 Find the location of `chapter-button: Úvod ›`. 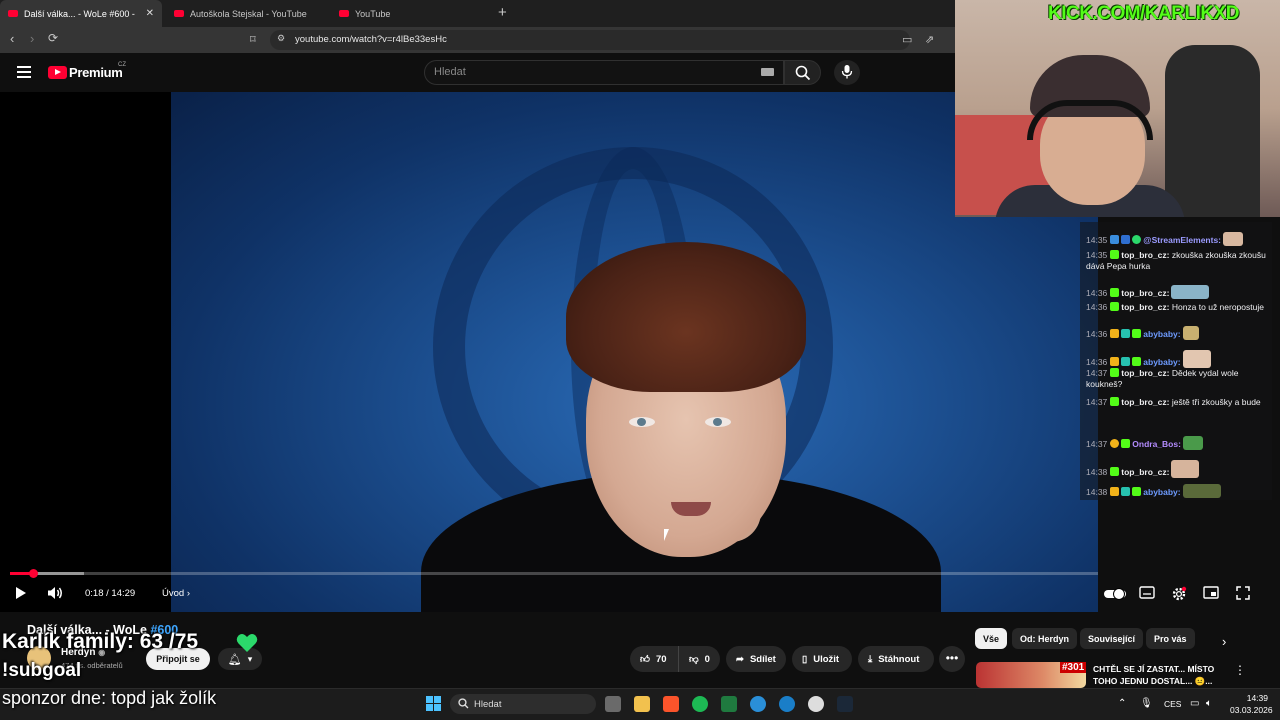

chapter-button: Úvod › is located at coordinates (176, 593).